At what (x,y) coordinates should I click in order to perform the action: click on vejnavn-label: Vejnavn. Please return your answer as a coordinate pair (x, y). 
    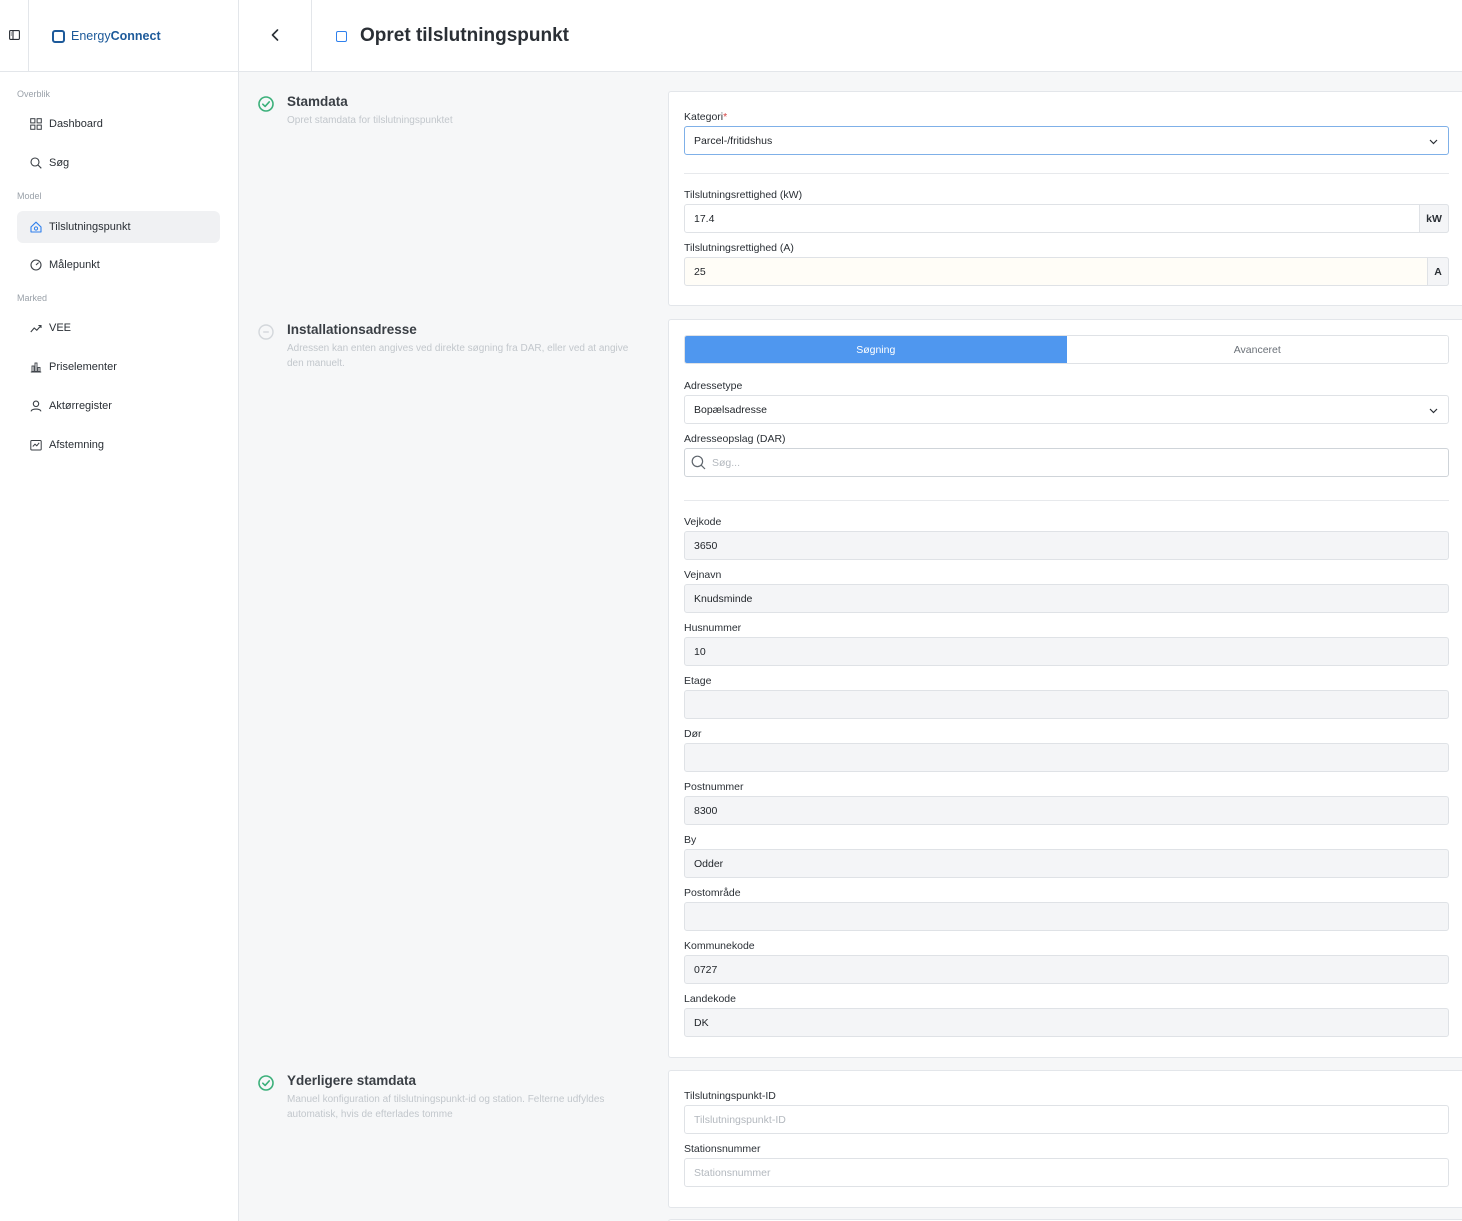
    Looking at the image, I should click on (703, 575).